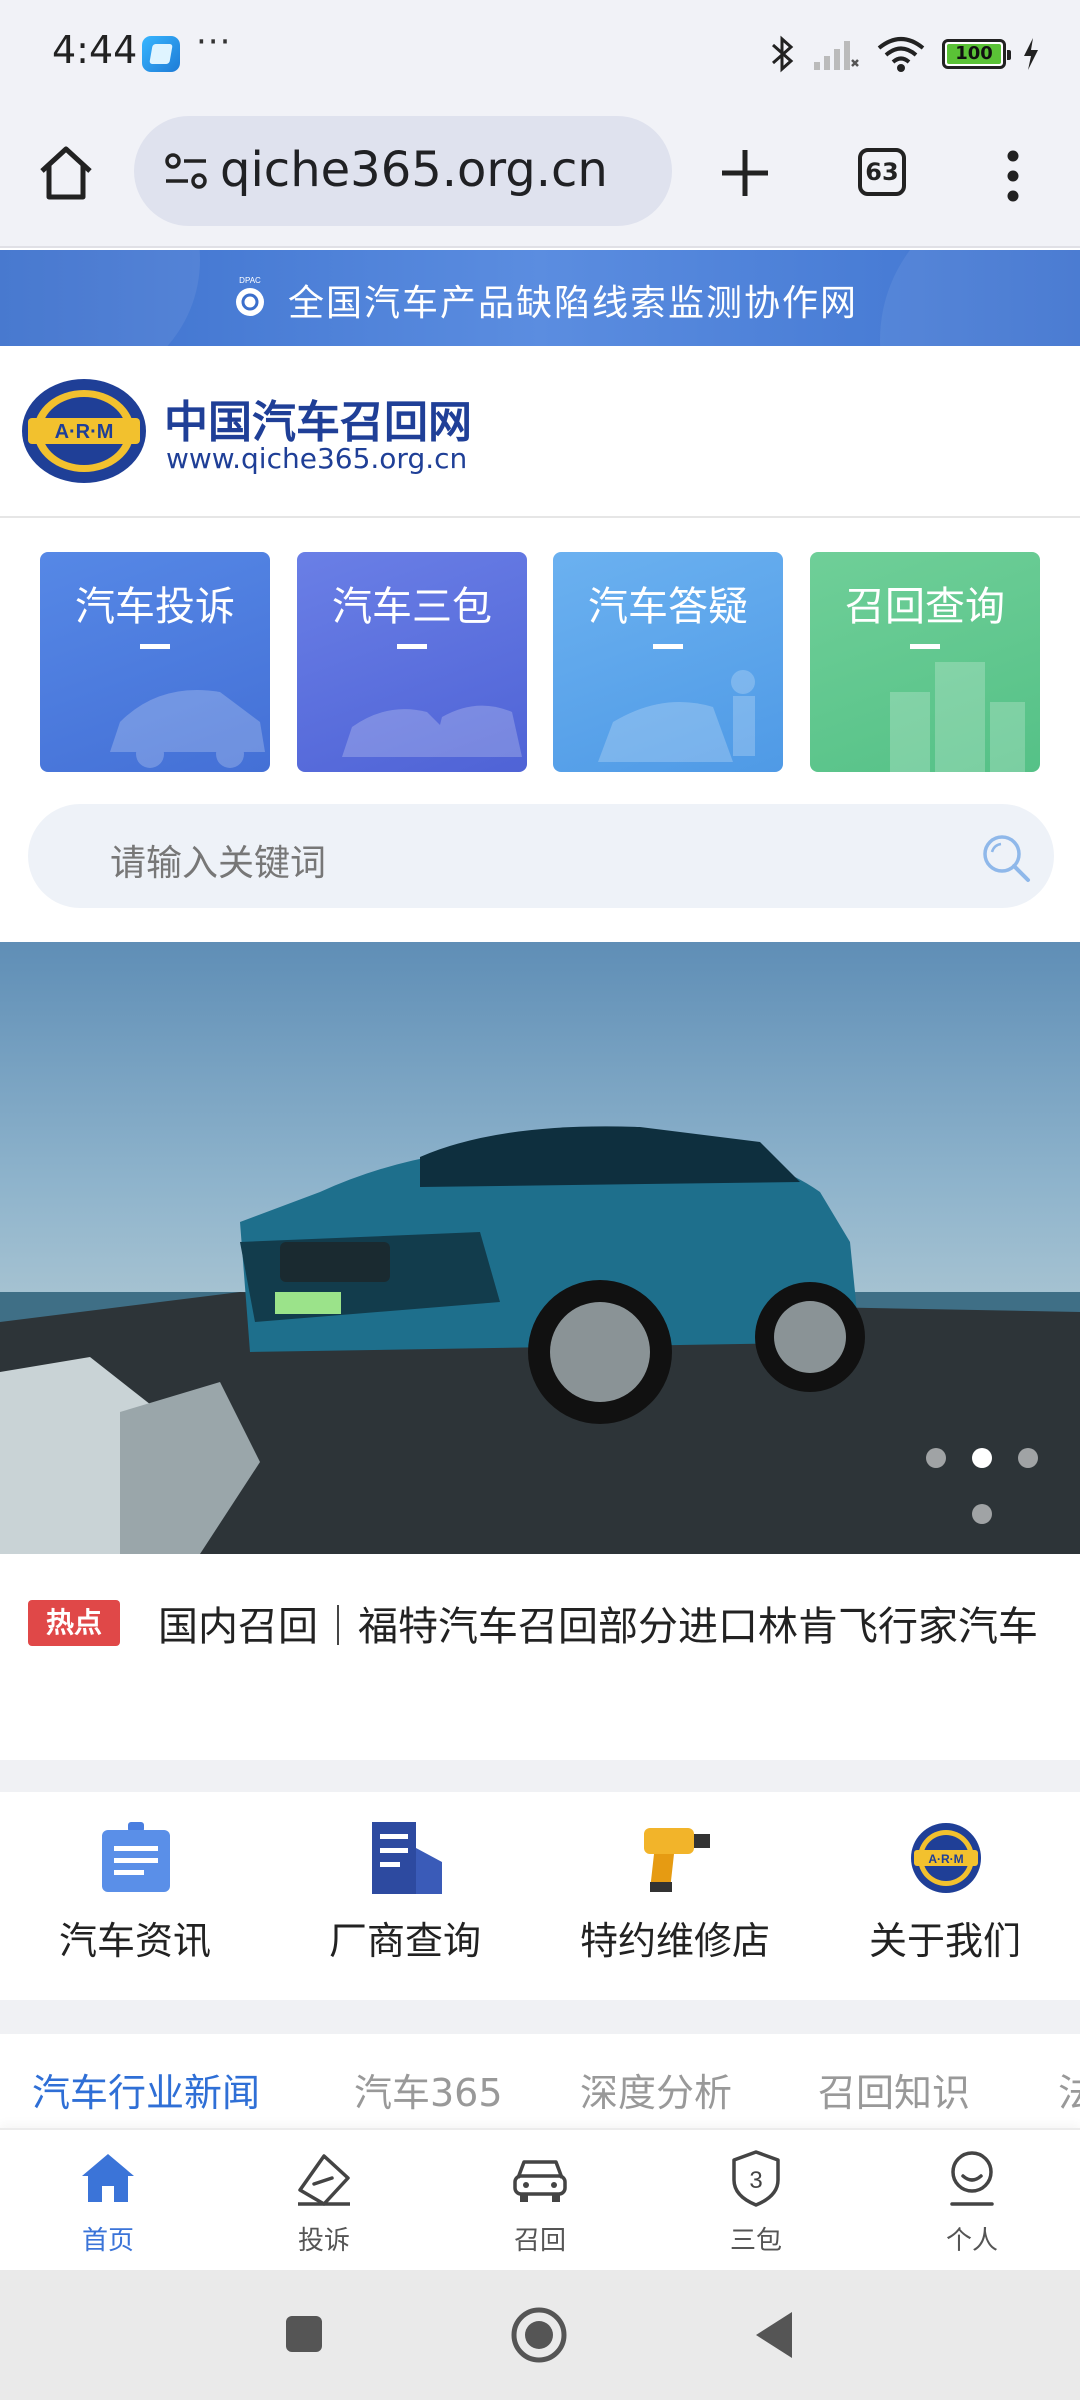 This screenshot has width=1080, height=2400. I want to click on nav-recall: 召回, so click(540, 2201).